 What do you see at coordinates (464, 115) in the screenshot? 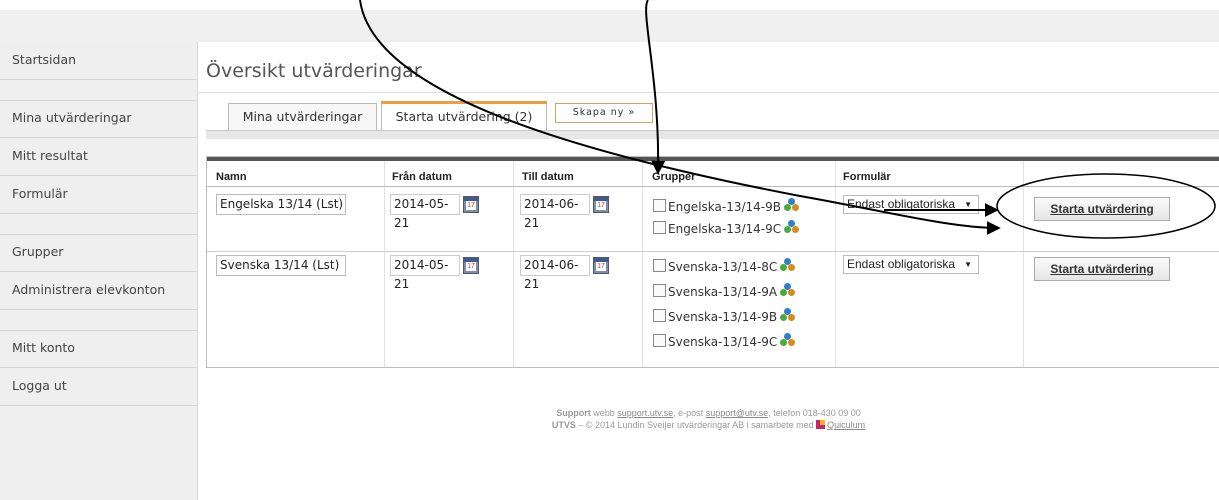
I see `tab-starta-utvardering: Starta utvärdering (2)` at bounding box center [464, 115].